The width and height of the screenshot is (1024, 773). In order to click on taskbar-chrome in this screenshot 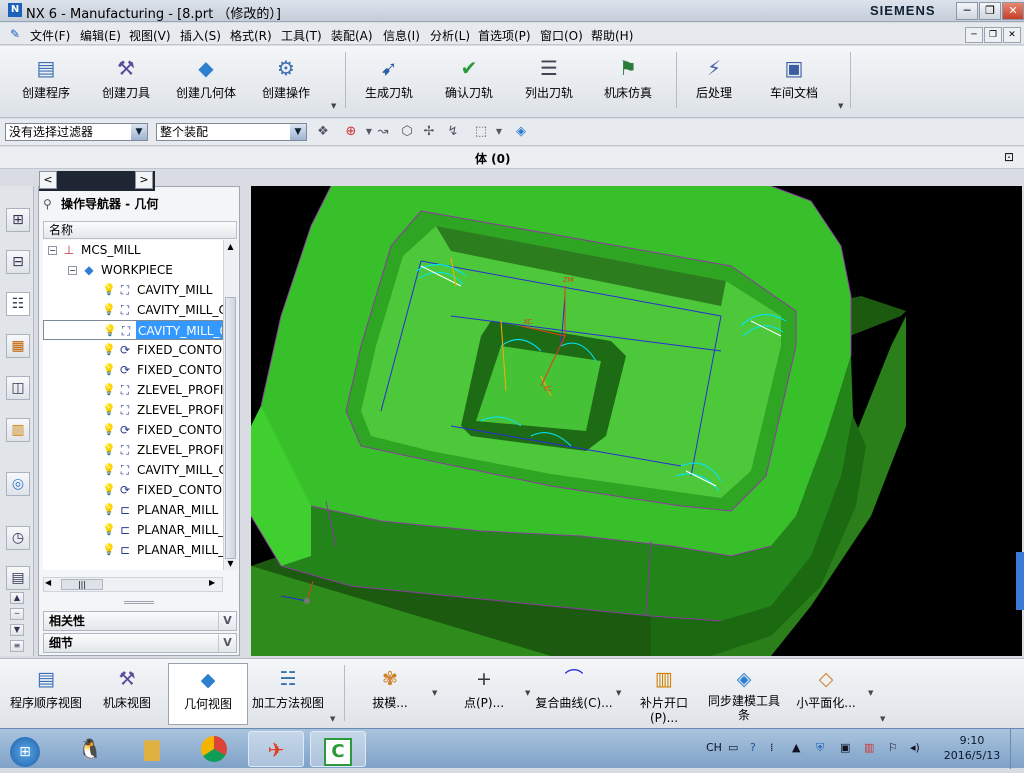, I will do `click(214, 749)`.